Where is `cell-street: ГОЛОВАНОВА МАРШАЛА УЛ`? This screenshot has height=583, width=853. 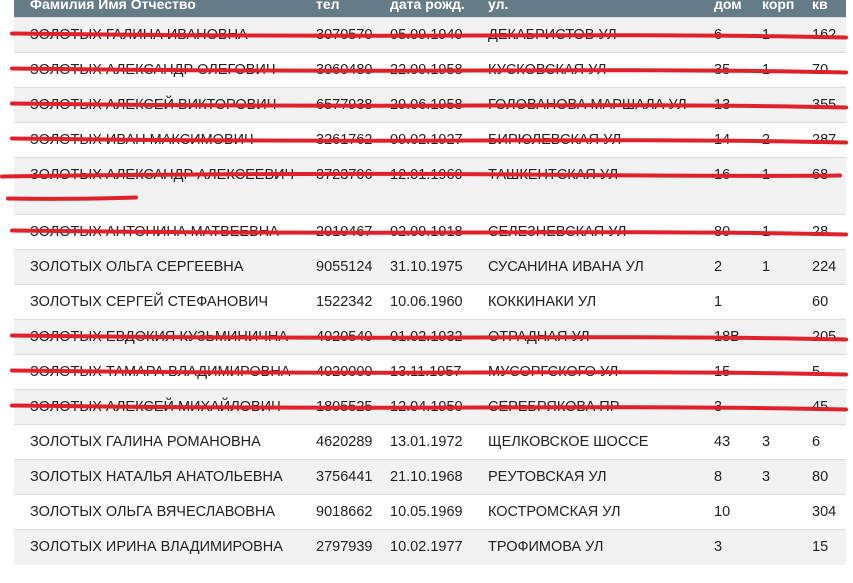 cell-street: ГОЛОВАНОВА МАРШАЛА УЛ is located at coordinates (593, 105).